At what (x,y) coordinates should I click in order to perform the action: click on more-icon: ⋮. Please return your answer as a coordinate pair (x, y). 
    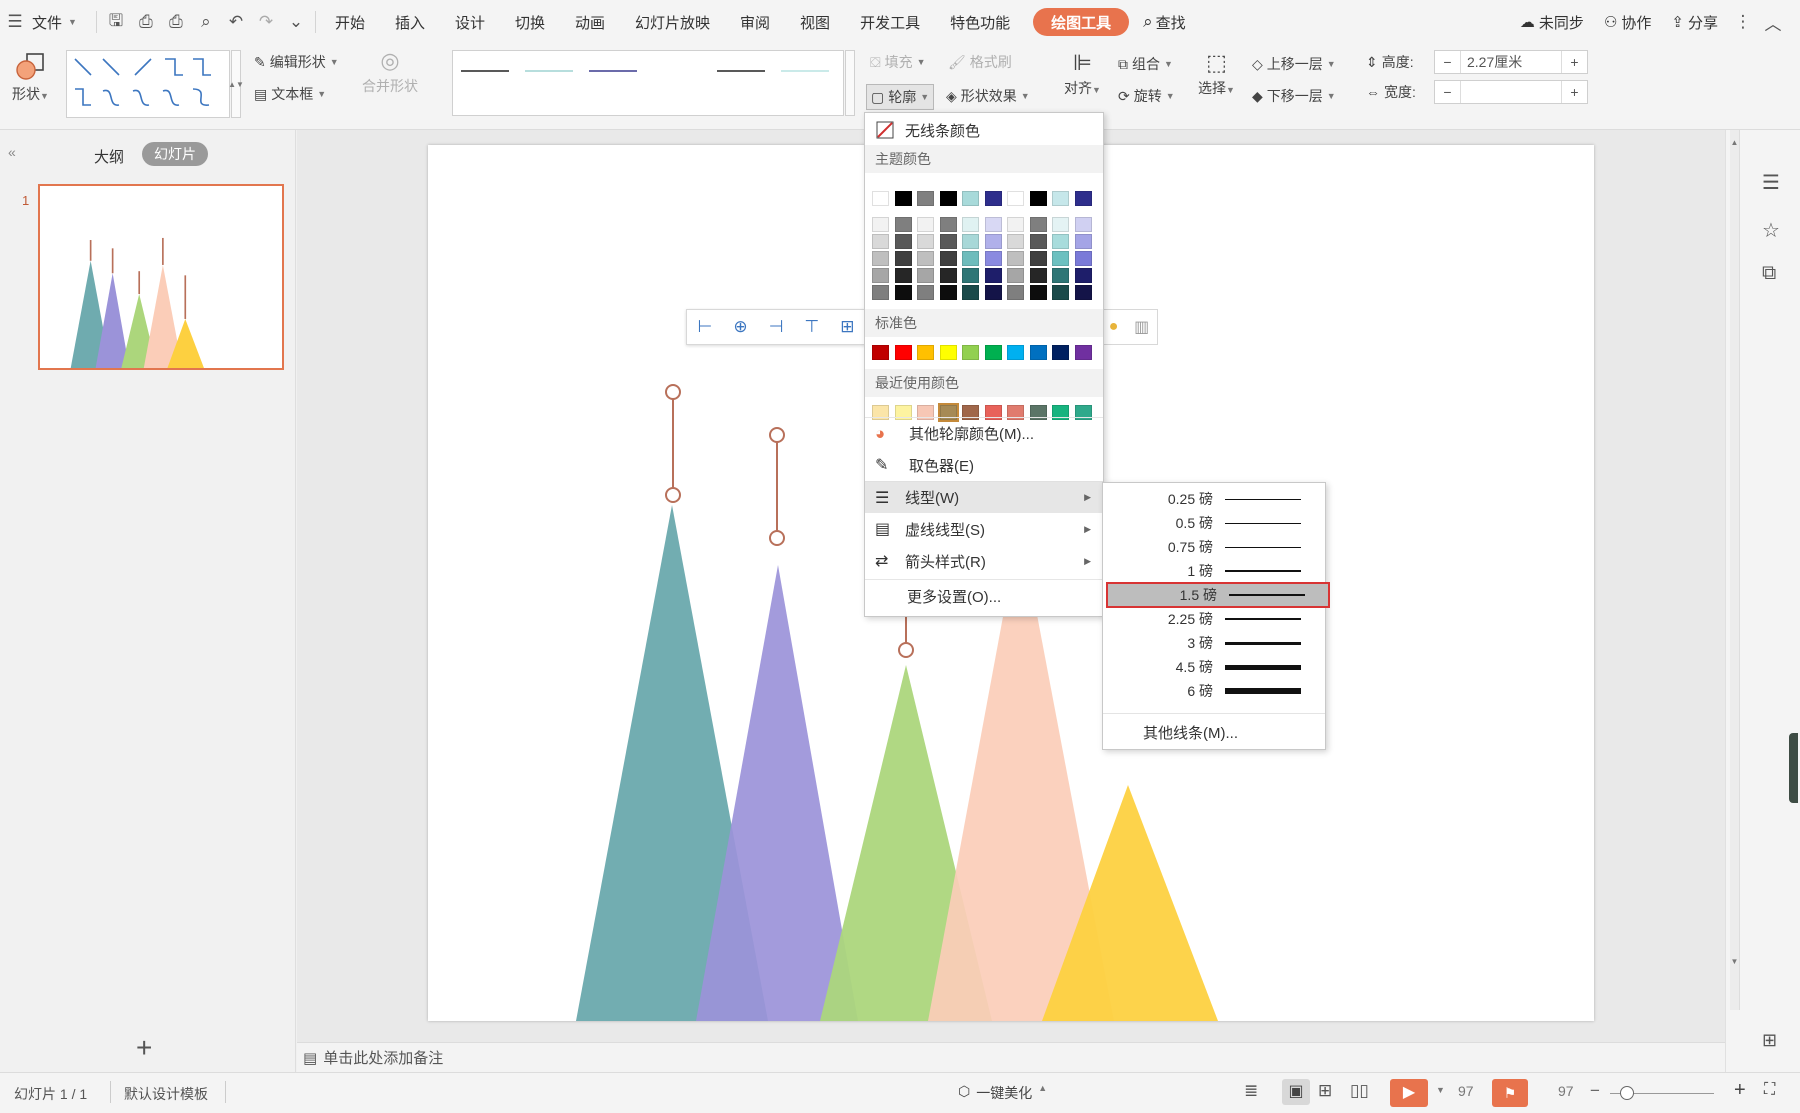
    Looking at the image, I should click on (1743, 22).